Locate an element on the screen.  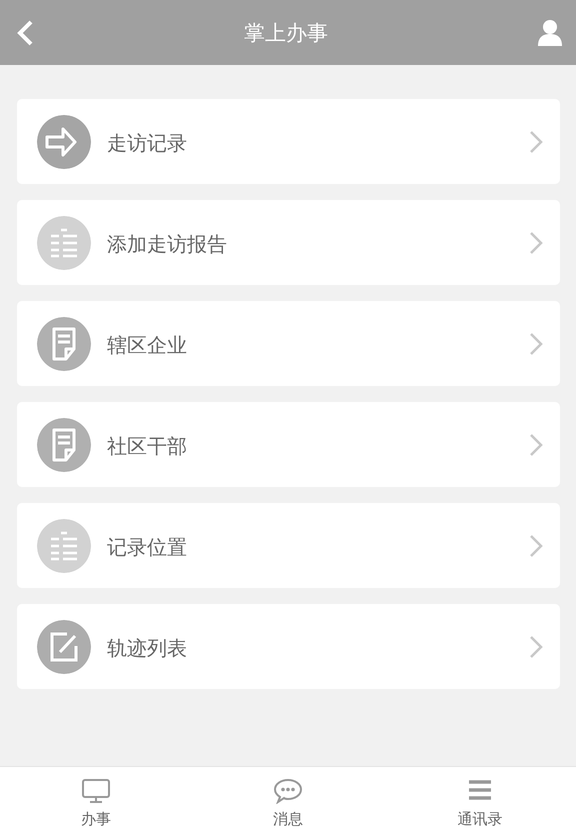
menu-item: 社区干部 is located at coordinates (288, 444).